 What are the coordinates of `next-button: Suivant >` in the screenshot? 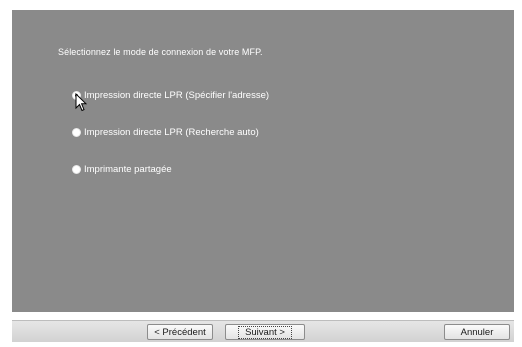 It's located at (265, 332).